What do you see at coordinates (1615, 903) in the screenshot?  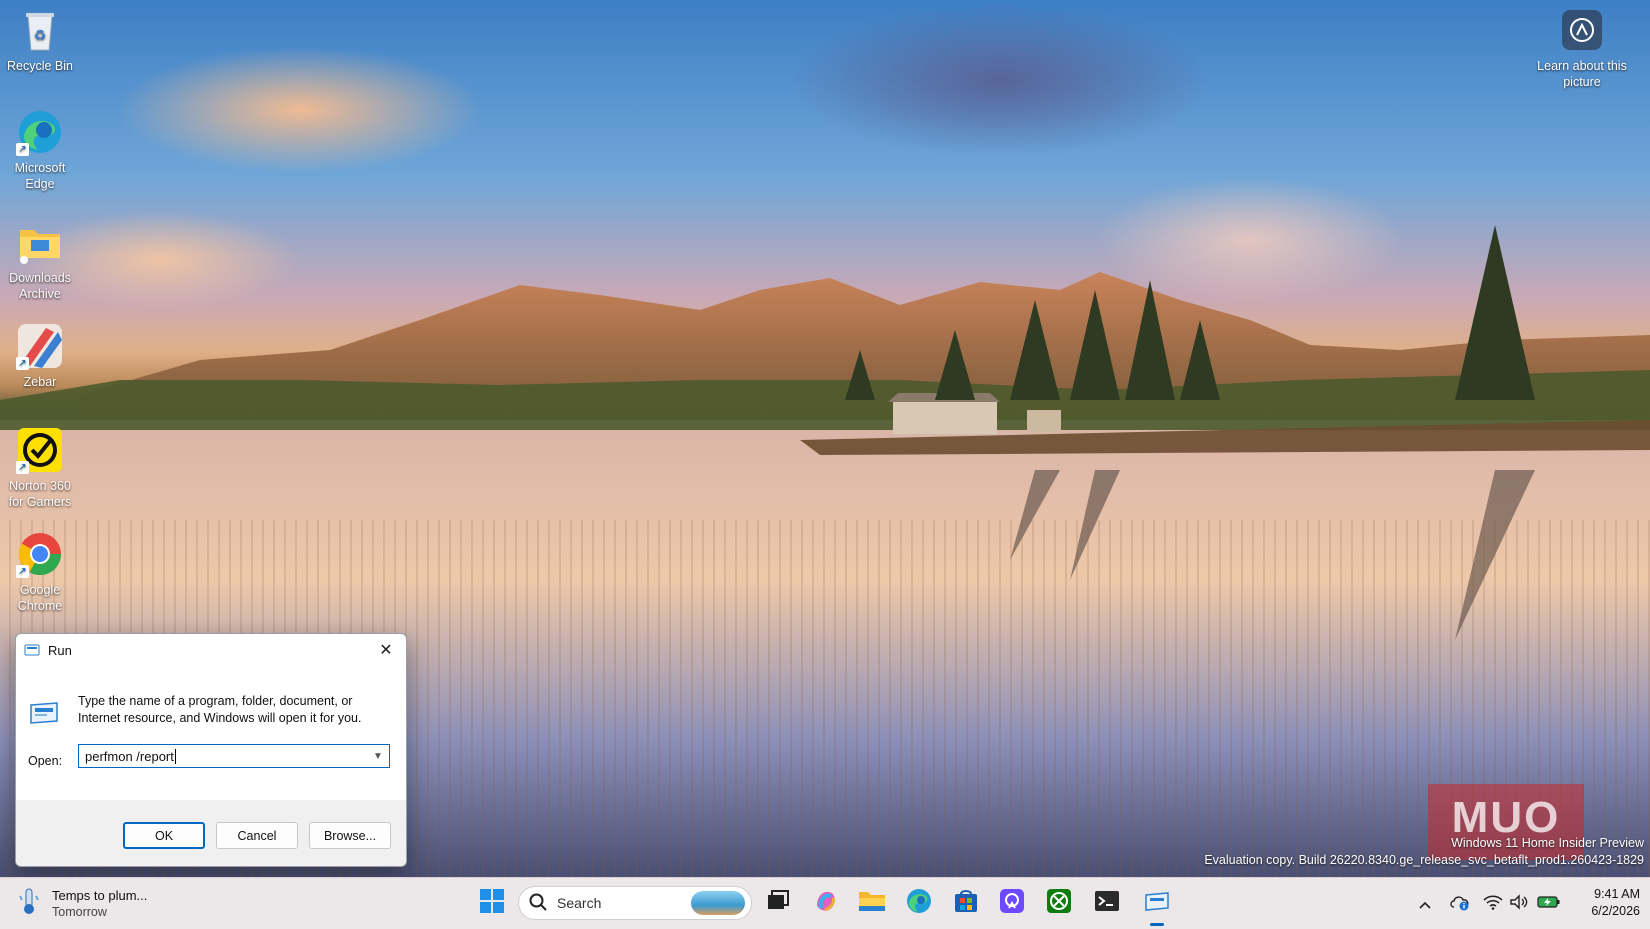 I see `taskbar-clock: 9:41 AM 6/2/2026` at bounding box center [1615, 903].